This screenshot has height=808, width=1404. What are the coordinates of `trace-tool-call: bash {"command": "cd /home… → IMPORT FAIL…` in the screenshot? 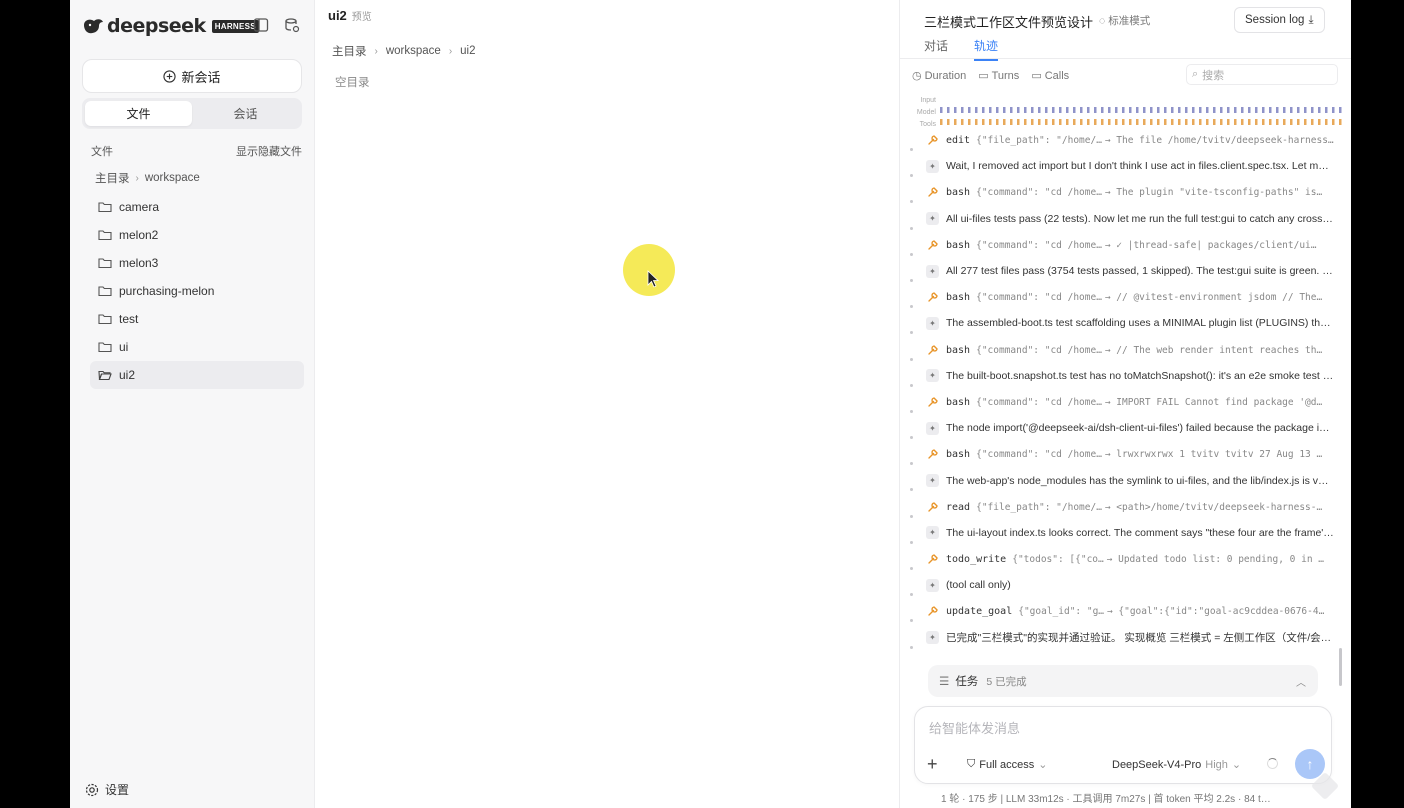 It's located at (1122, 402).